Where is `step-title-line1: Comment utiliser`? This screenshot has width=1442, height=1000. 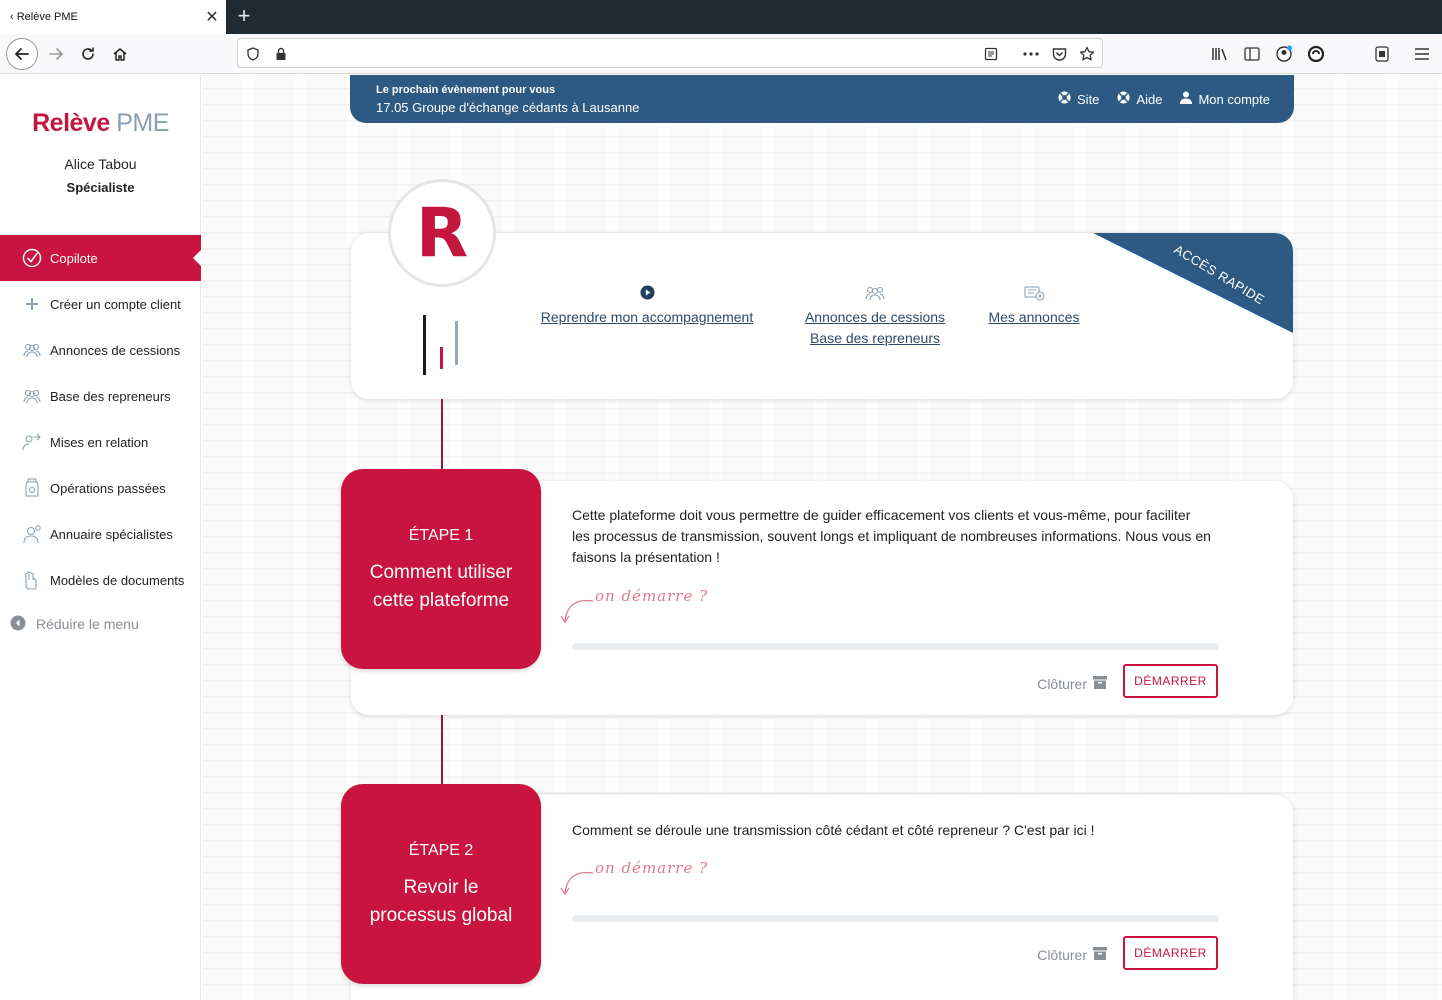
step-title-line1: Comment utiliser is located at coordinates (441, 572).